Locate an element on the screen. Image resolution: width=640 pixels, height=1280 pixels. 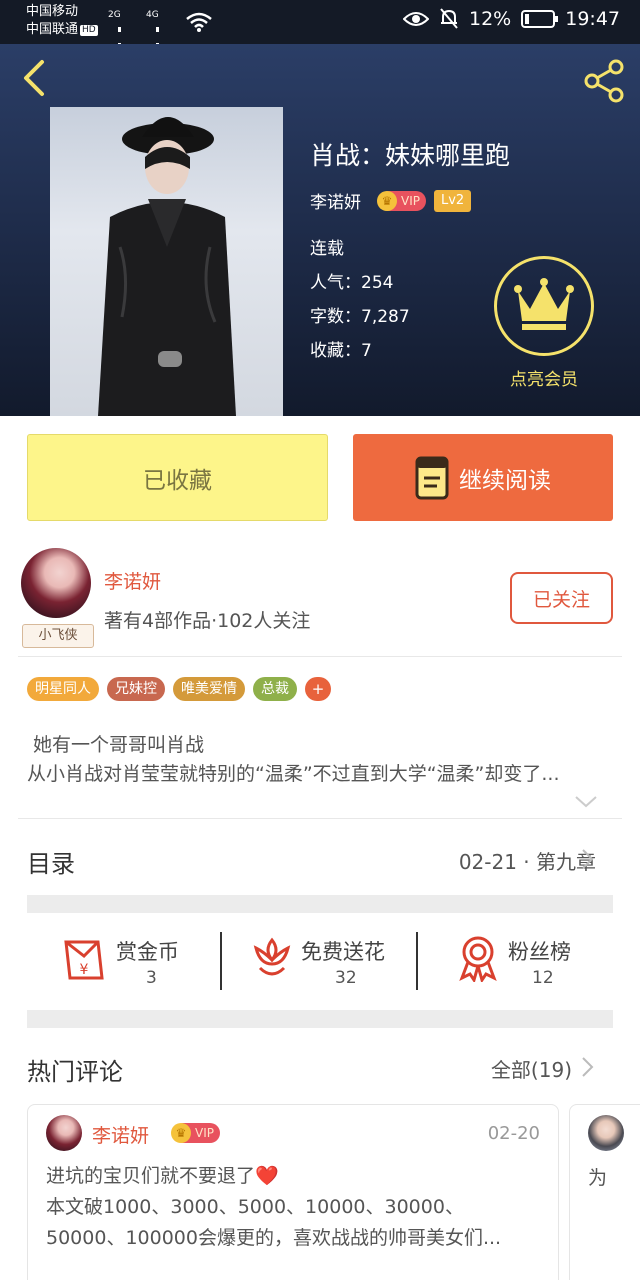
book-author-row: 李诺妍 ♛ VIP Lv2 is located at coordinates (391, 200).